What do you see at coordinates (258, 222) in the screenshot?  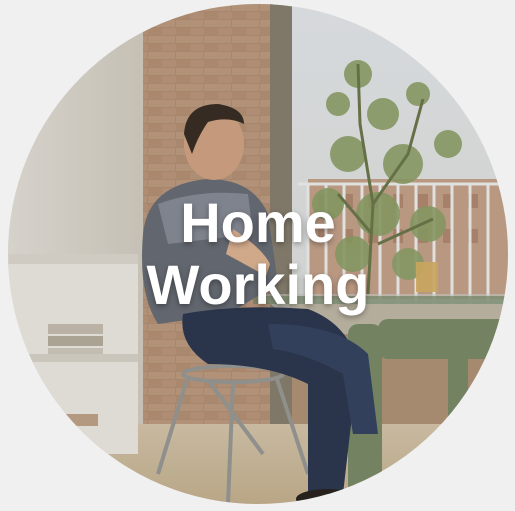 I see `caption-line-home: Home` at bounding box center [258, 222].